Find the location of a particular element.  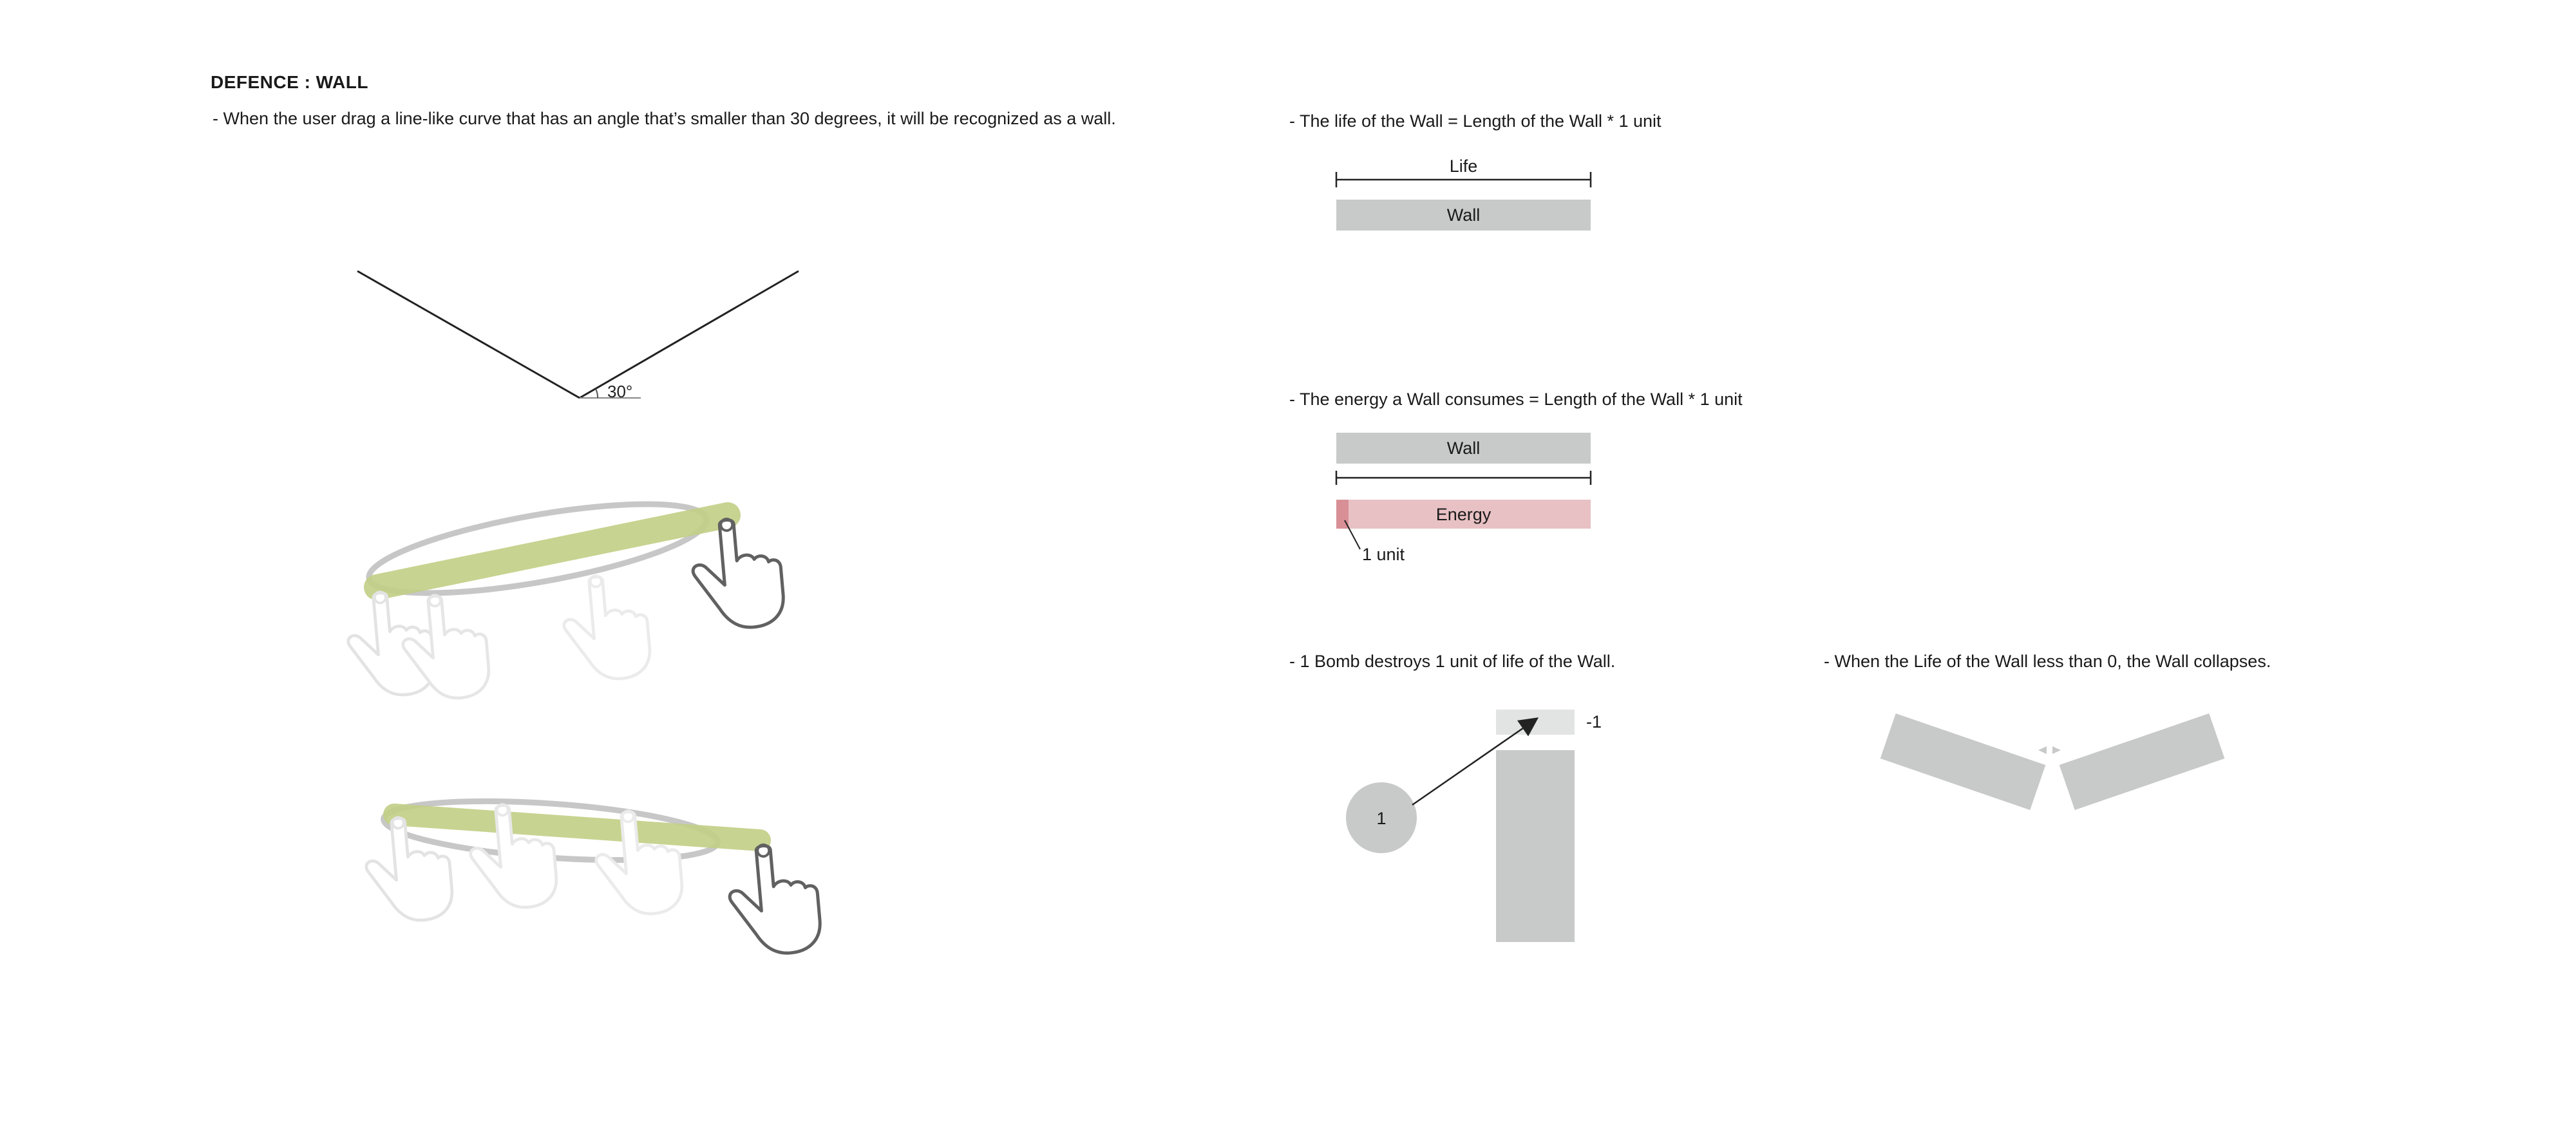

angle-right-line is located at coordinates (689, 334).